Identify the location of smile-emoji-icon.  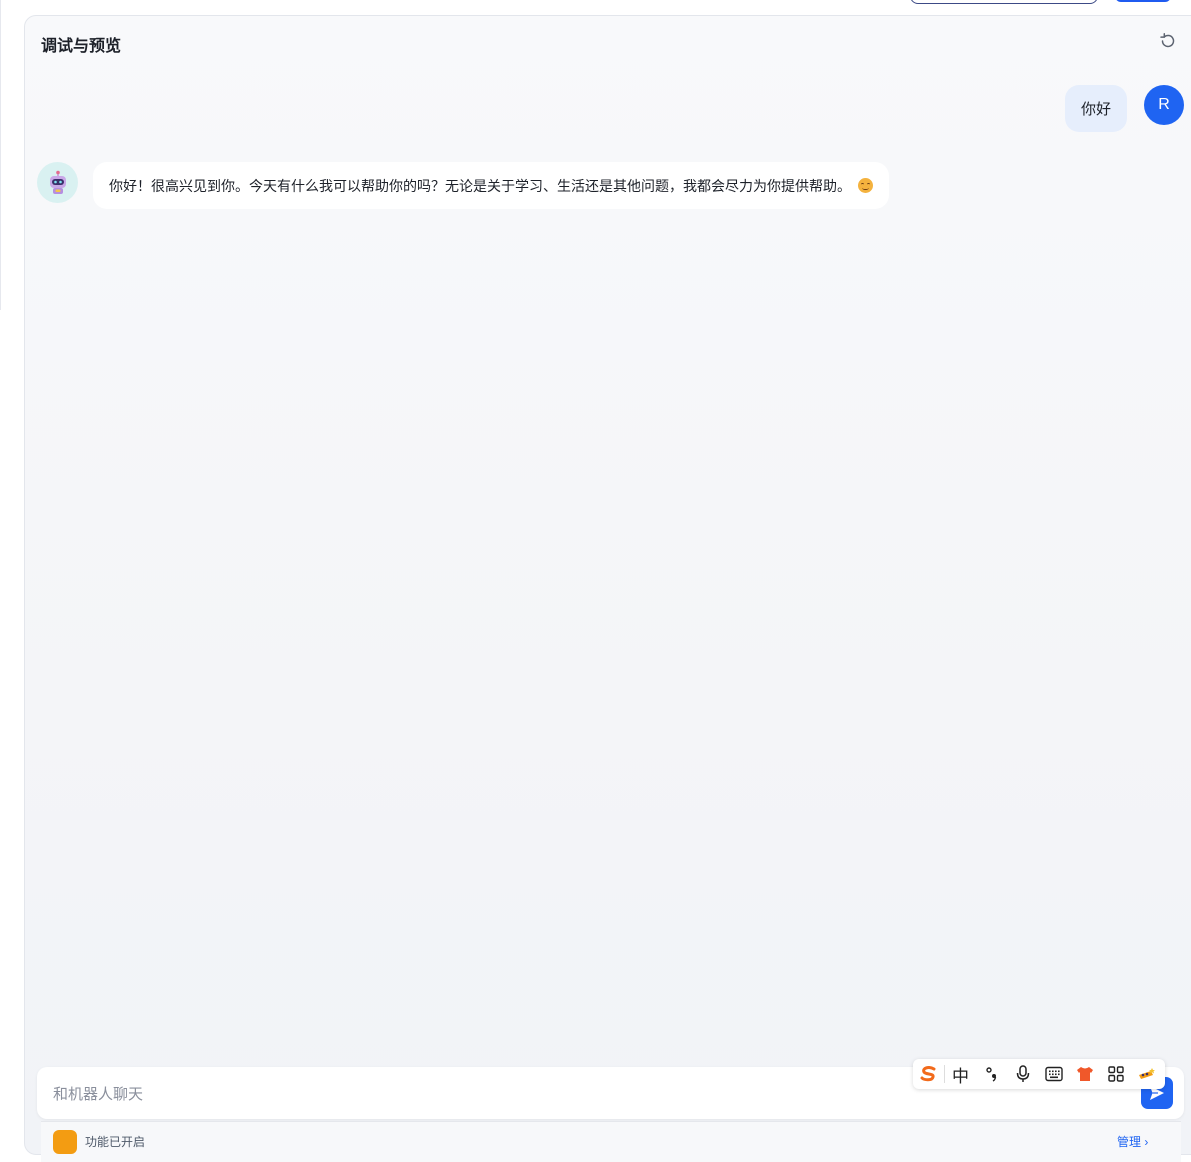
(865, 185).